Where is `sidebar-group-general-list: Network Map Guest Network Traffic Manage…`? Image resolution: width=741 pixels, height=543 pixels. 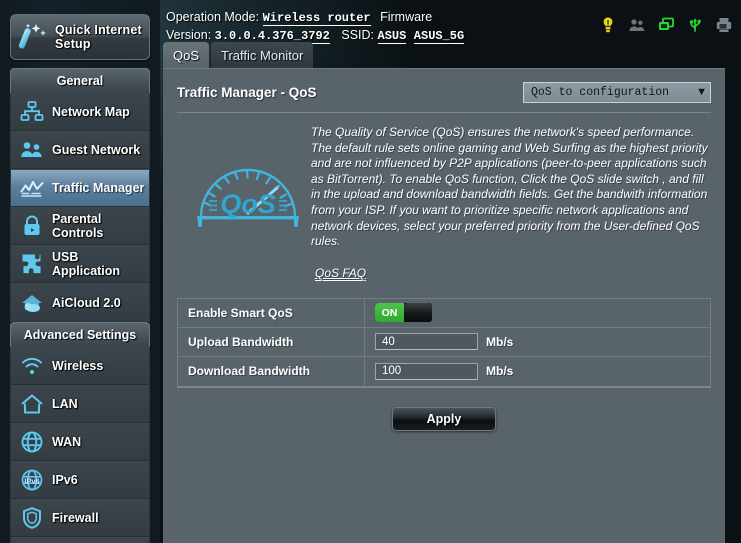 sidebar-group-general-list: Network Map Guest Network Traffic Manage… is located at coordinates (80, 207).